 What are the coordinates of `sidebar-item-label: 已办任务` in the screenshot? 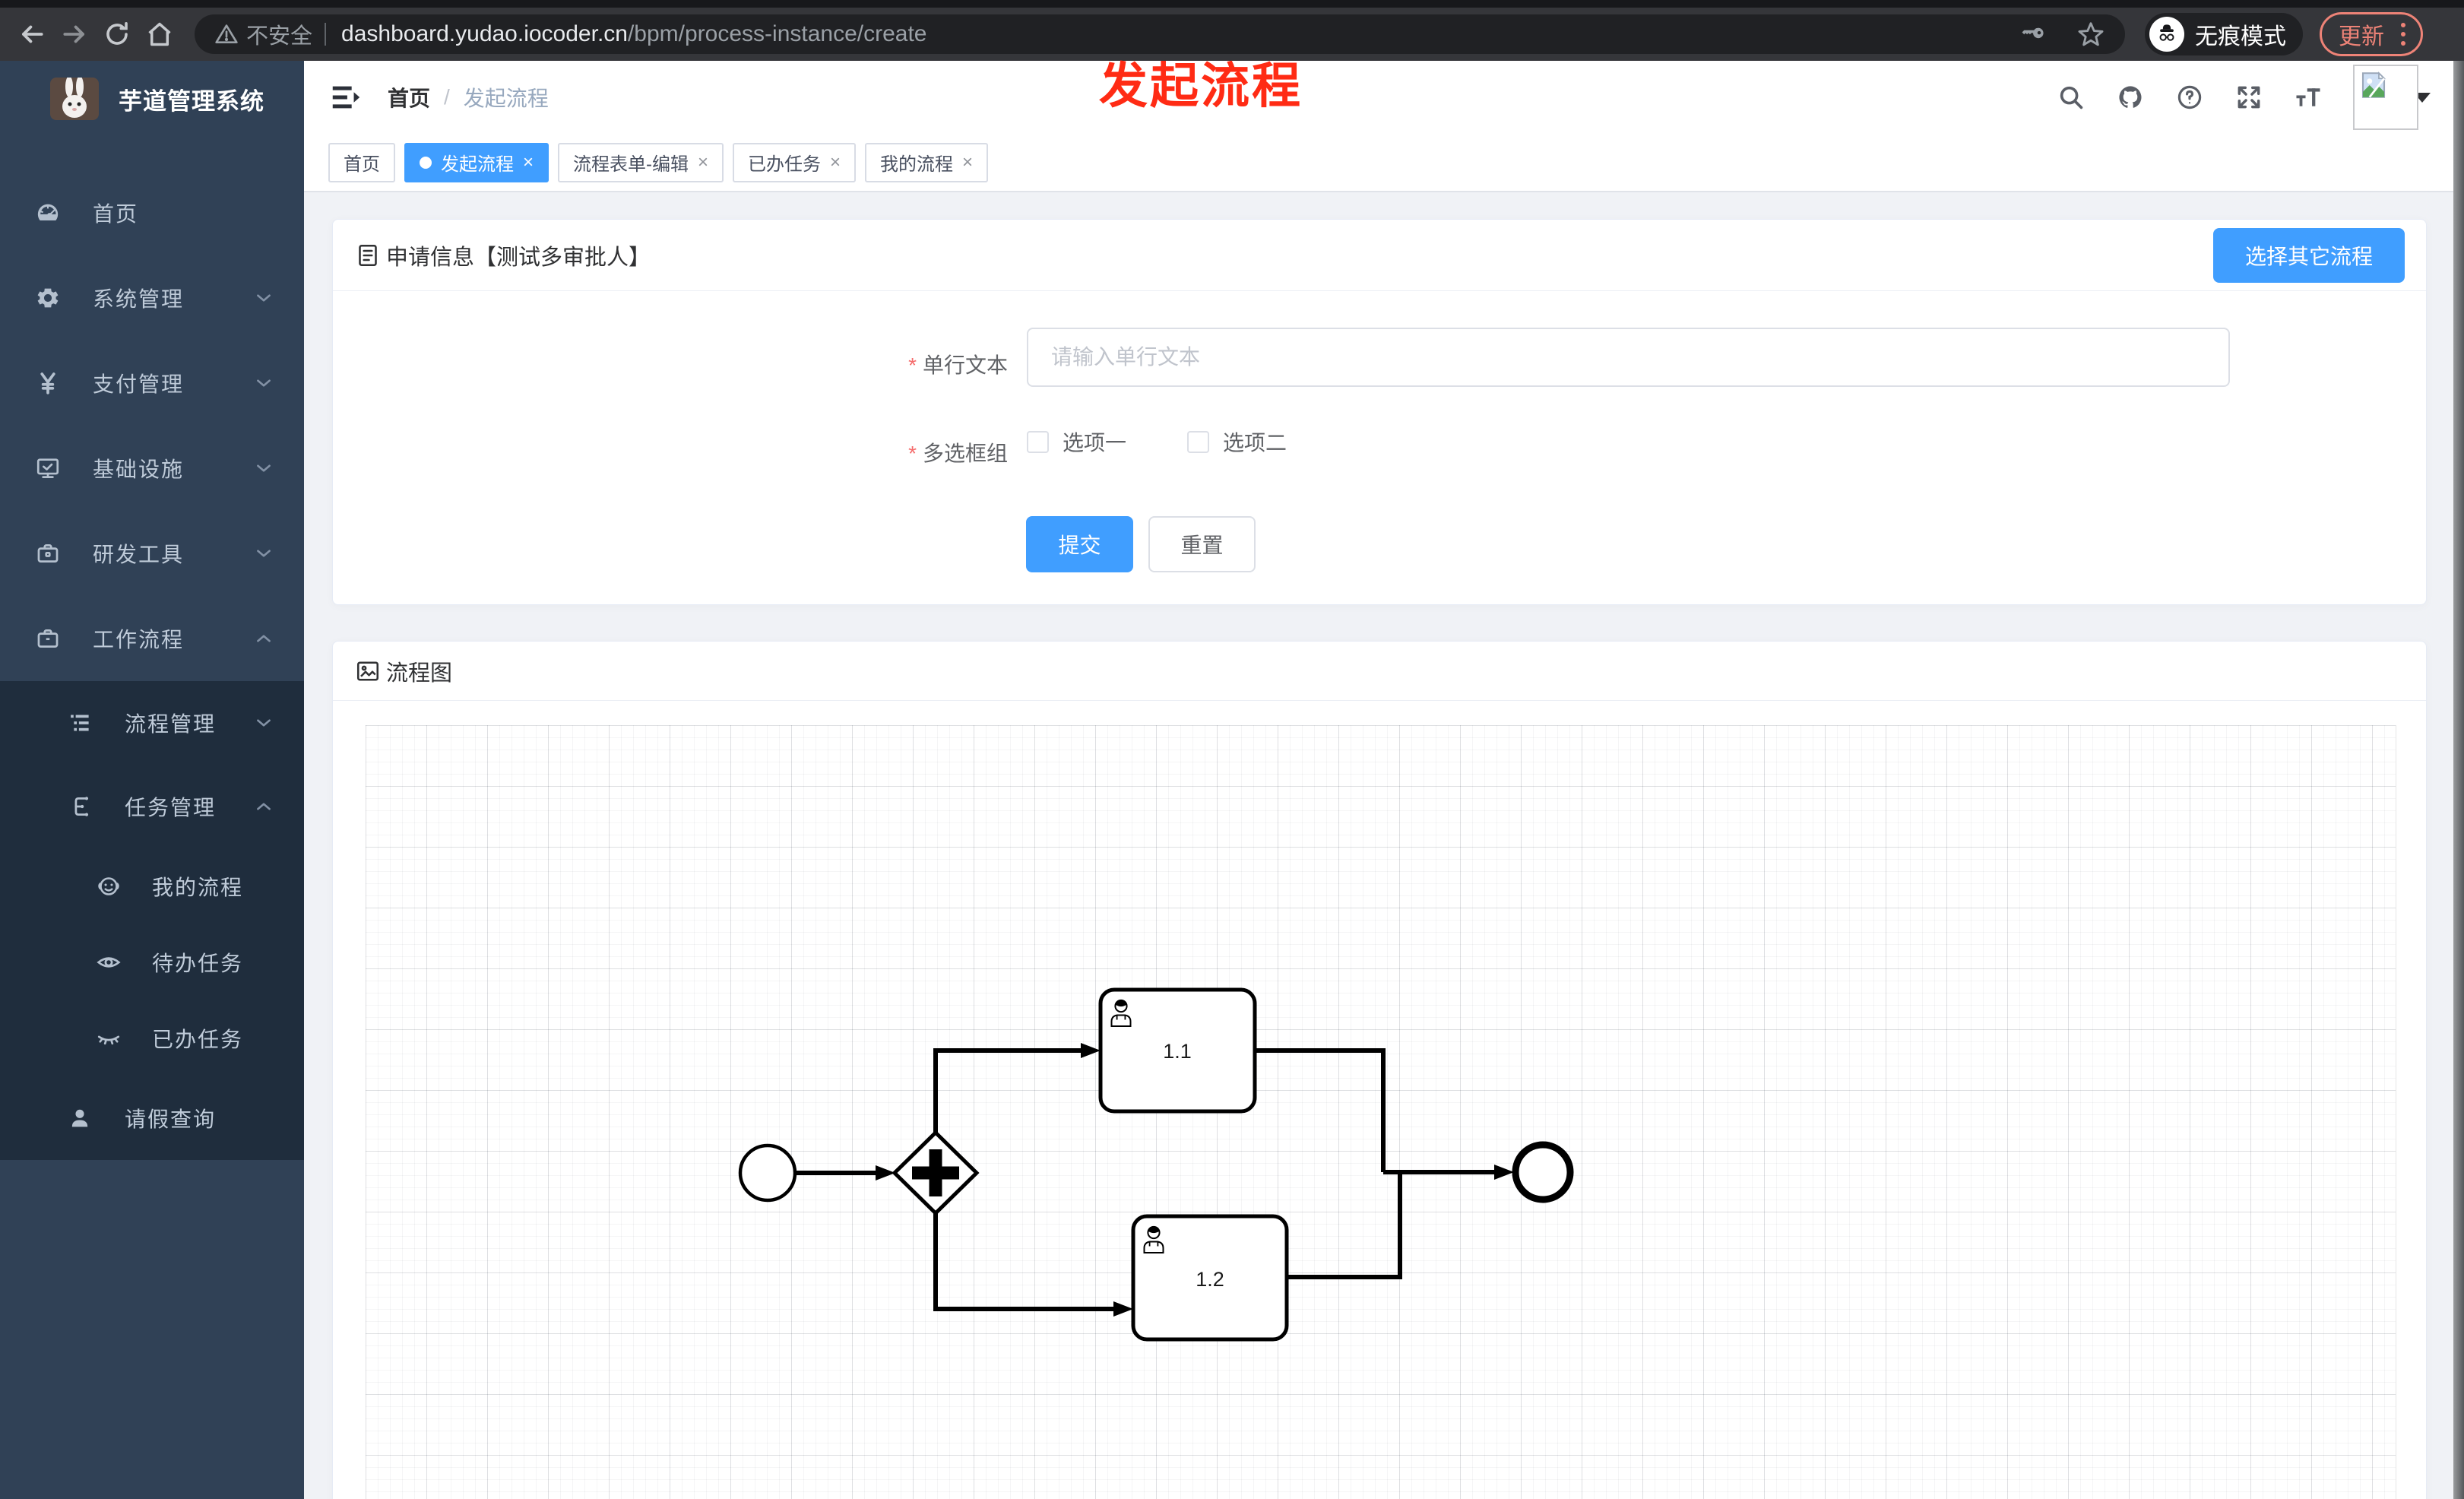 It's located at (198, 1039).